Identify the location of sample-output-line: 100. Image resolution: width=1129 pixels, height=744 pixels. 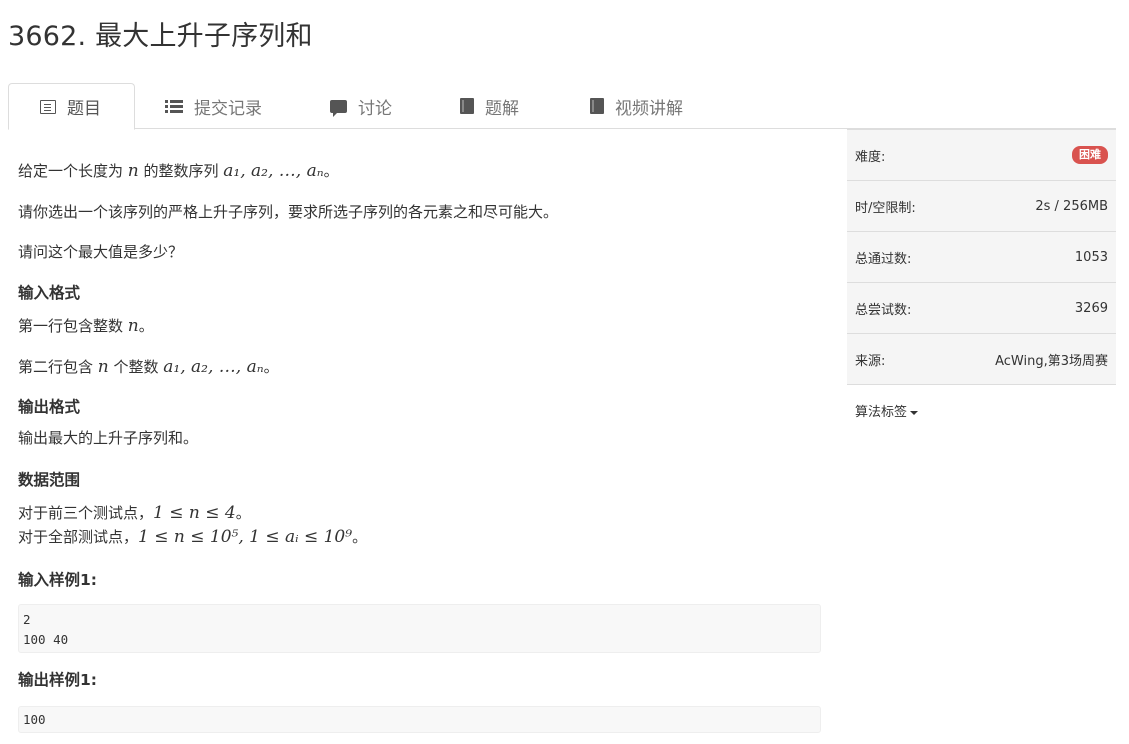
(34, 719).